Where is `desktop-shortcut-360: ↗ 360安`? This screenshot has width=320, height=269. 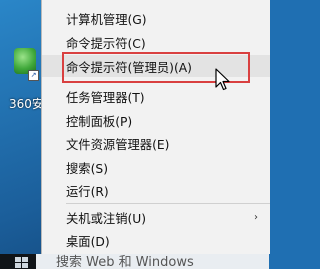 desktop-shortcut-360: ↗ 360安 is located at coordinates (22, 79).